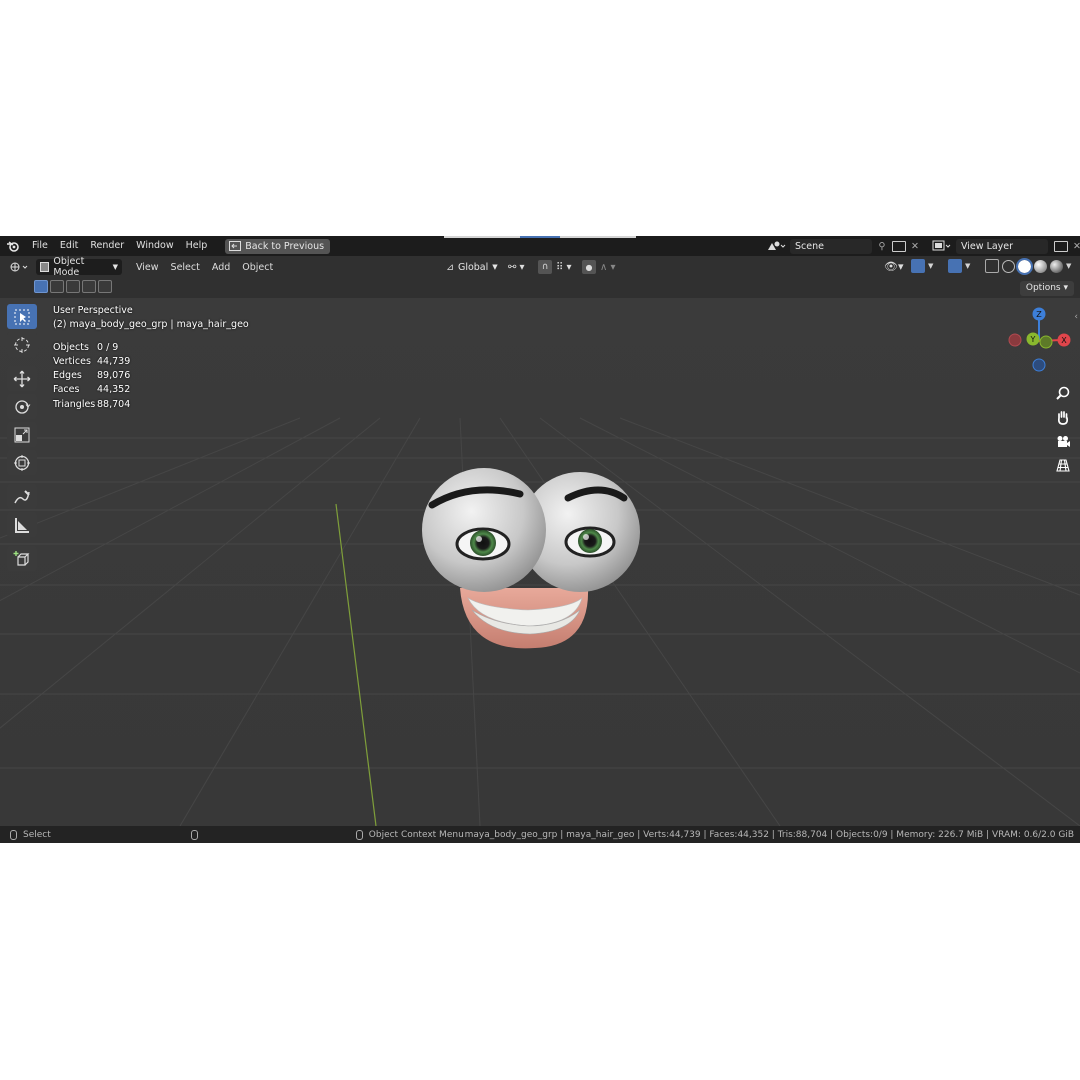 The image size is (1080, 1080). What do you see at coordinates (114, 404) in the screenshot?
I see `stat-value: 88,704` at bounding box center [114, 404].